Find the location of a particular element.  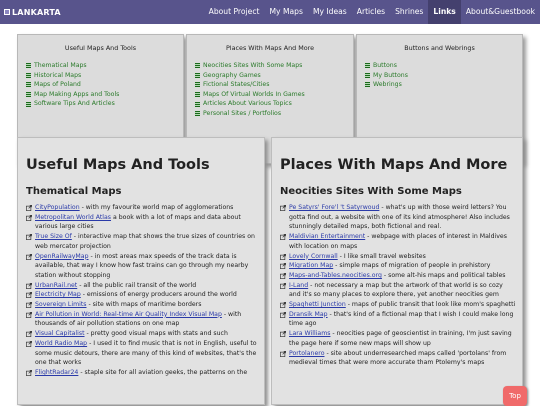

entry-link: I-Land is located at coordinates (298, 285).